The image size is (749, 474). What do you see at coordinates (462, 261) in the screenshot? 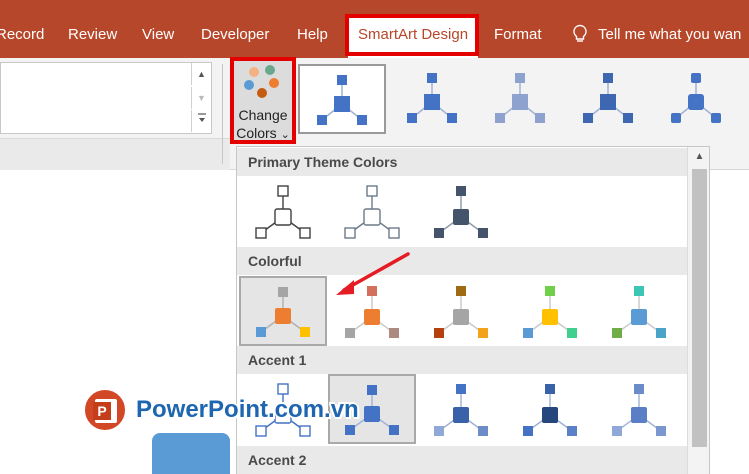
I see `section-header-colorful: Colorful` at bounding box center [462, 261].